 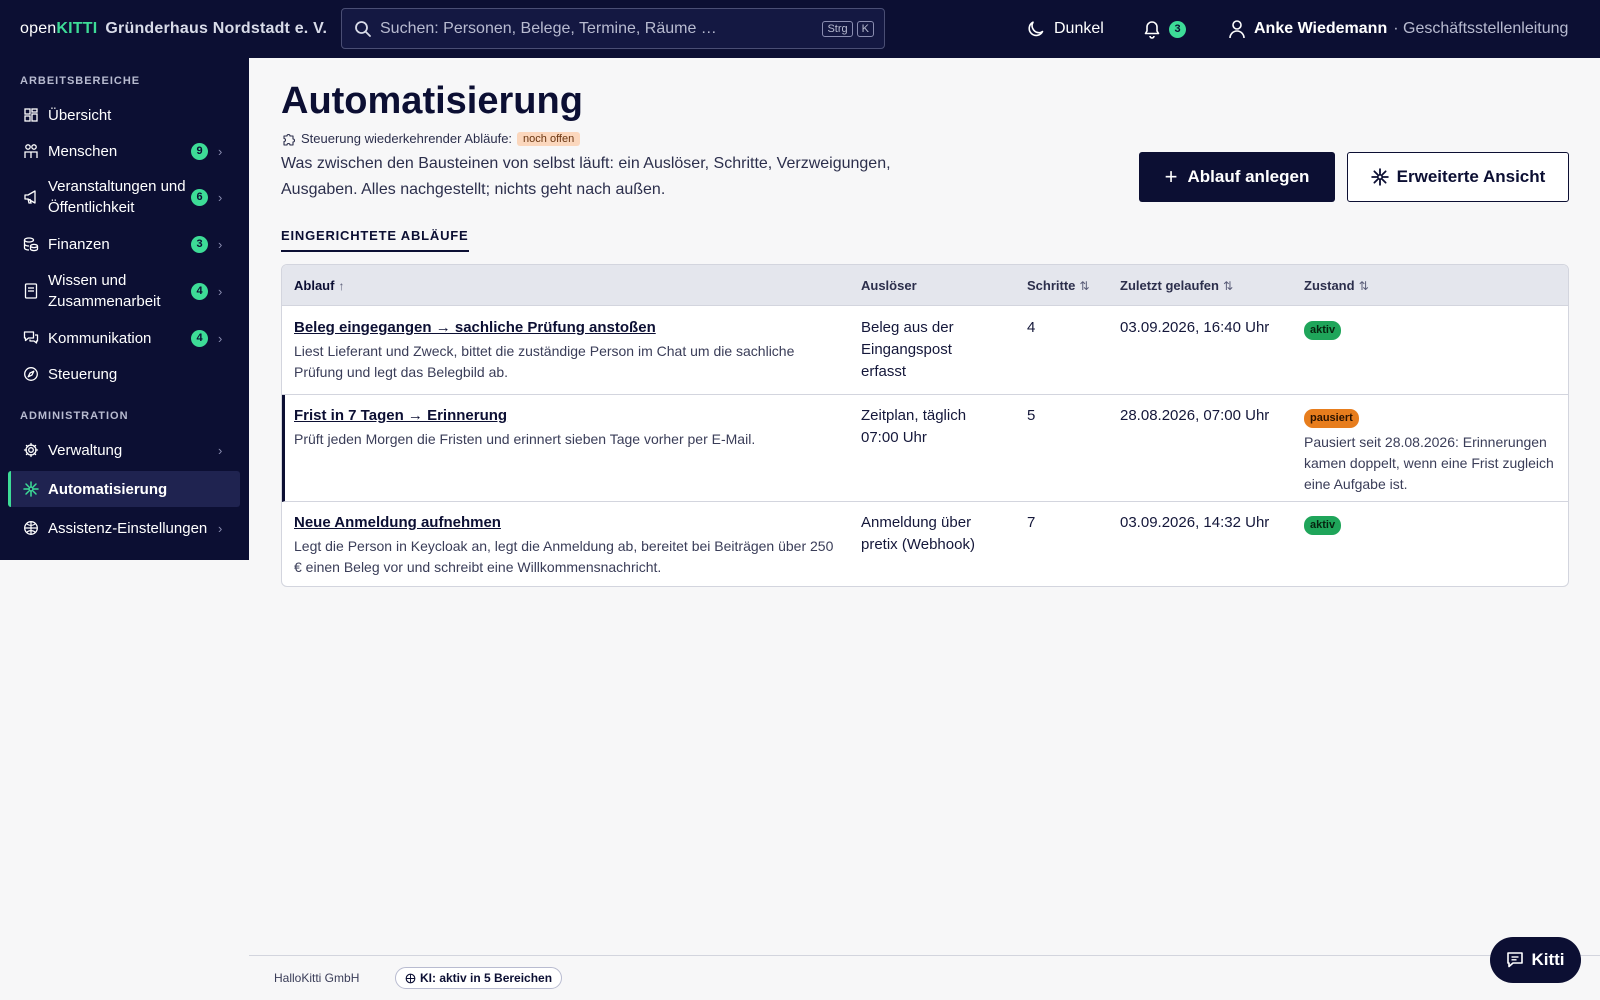 I want to click on assistant-icon, so click(x=31, y=528).